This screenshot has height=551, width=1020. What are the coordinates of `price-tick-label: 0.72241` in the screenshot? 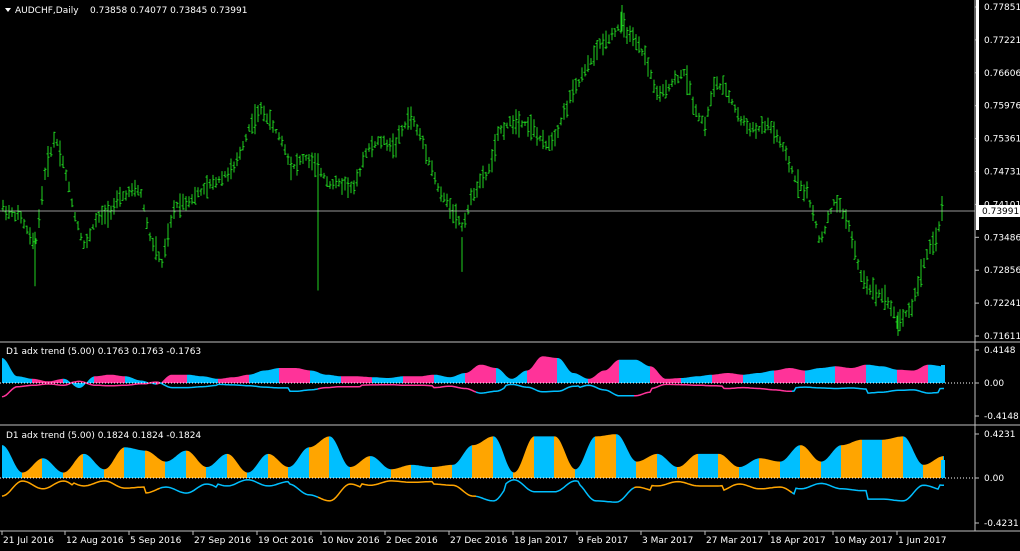 It's located at (1002, 304).